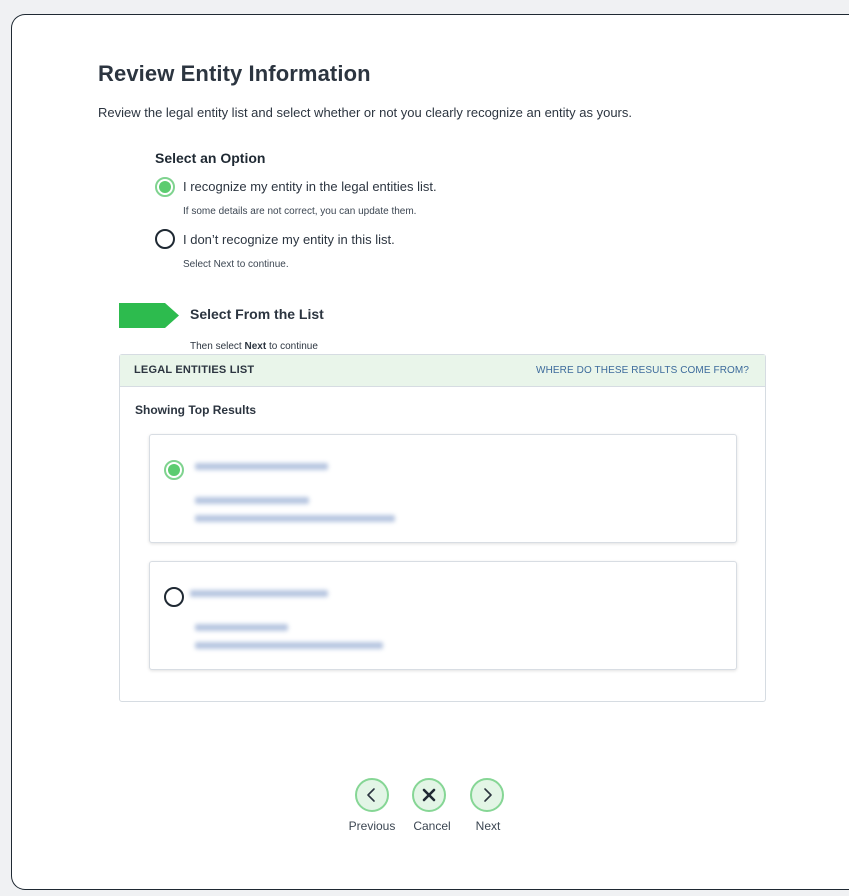 The height and width of the screenshot is (896, 849). What do you see at coordinates (165, 187) in the screenshot?
I see `radio-recognize-entity` at bounding box center [165, 187].